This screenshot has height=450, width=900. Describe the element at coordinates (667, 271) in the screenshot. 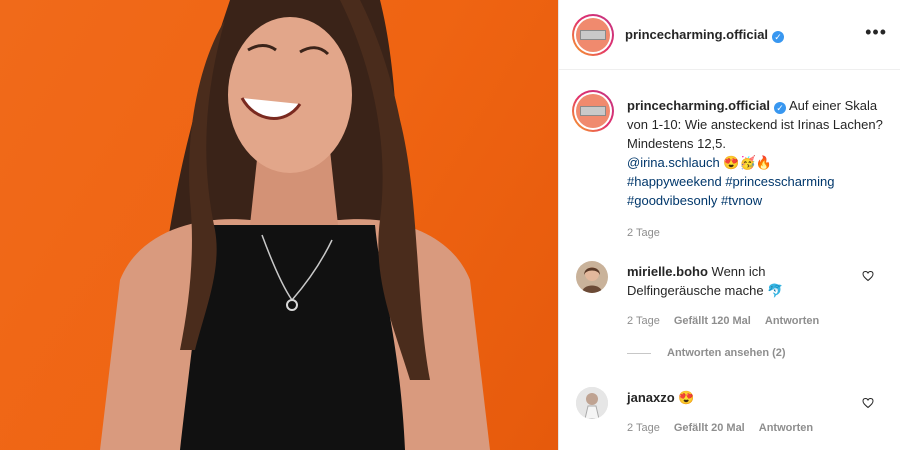

I see `comment-username: mirielle.boho` at that location.